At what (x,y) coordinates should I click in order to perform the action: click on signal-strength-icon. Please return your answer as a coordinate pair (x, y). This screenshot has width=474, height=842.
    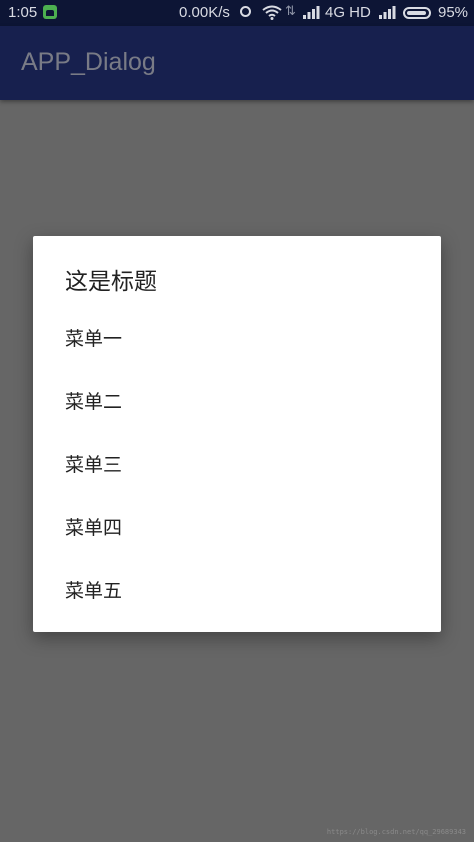
    Looking at the image, I should click on (312, 14).